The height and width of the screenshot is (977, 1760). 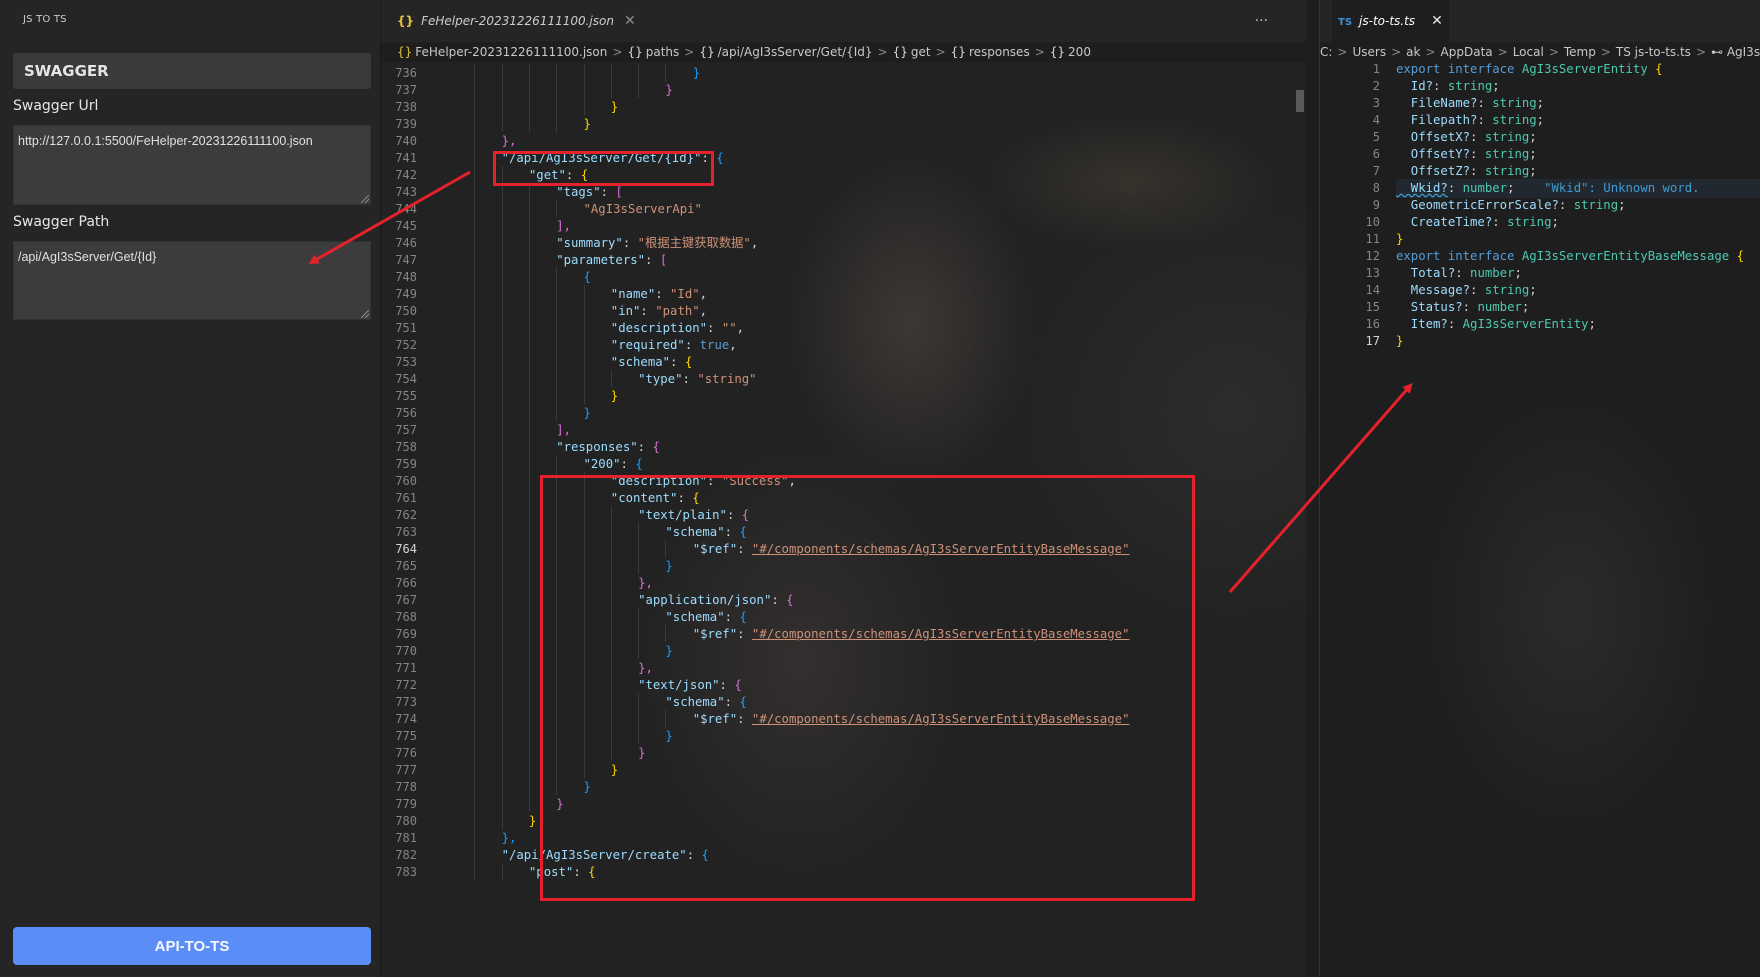 I want to click on code-line: CreateTime?: string;, so click(x=1477, y=222).